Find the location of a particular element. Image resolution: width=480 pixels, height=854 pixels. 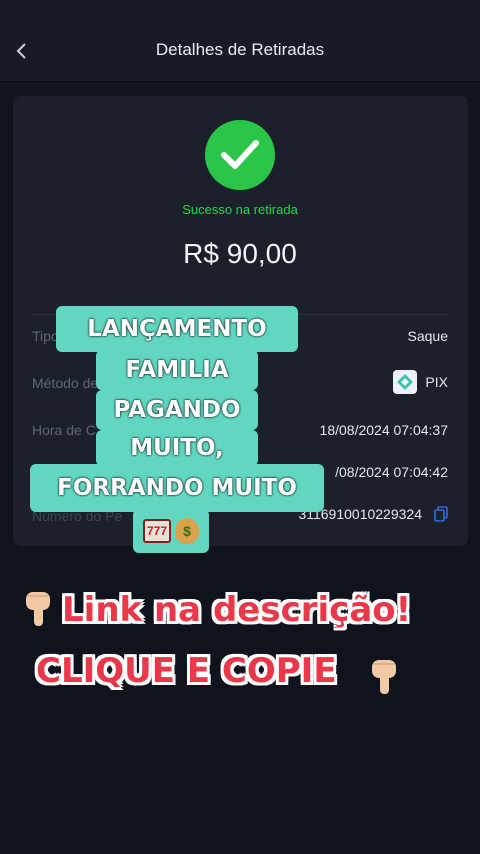

type-value: Saque is located at coordinates (428, 336).